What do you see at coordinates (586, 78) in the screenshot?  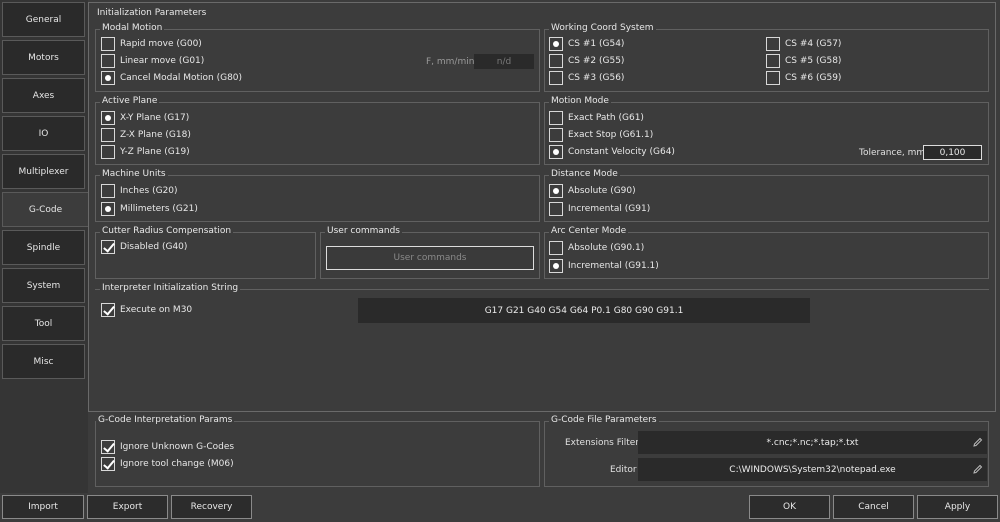 I see `cs3-radio: CS #3 (G56)` at bounding box center [586, 78].